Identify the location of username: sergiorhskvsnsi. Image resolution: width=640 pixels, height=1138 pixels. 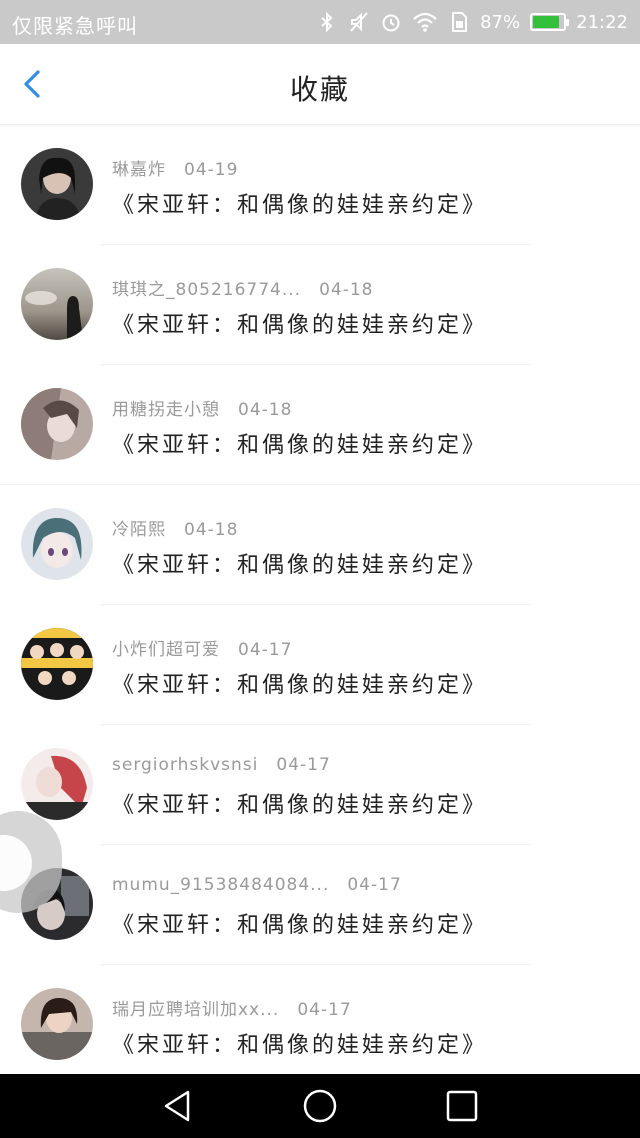
(185, 765).